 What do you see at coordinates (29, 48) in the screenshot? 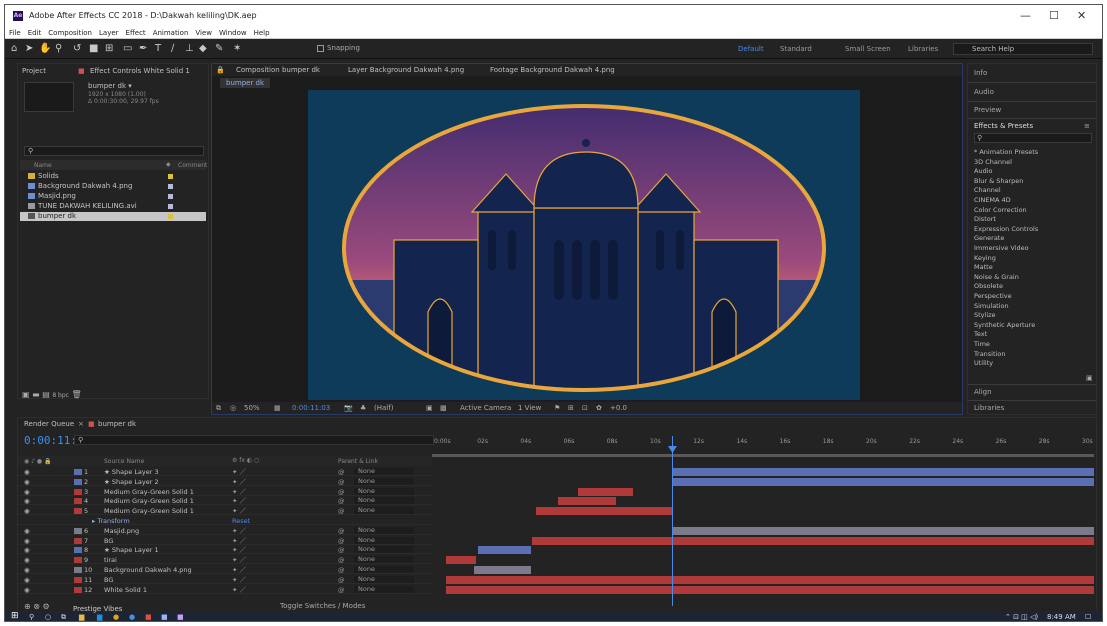
I see `selection-tool-icon: ➤` at bounding box center [29, 48].